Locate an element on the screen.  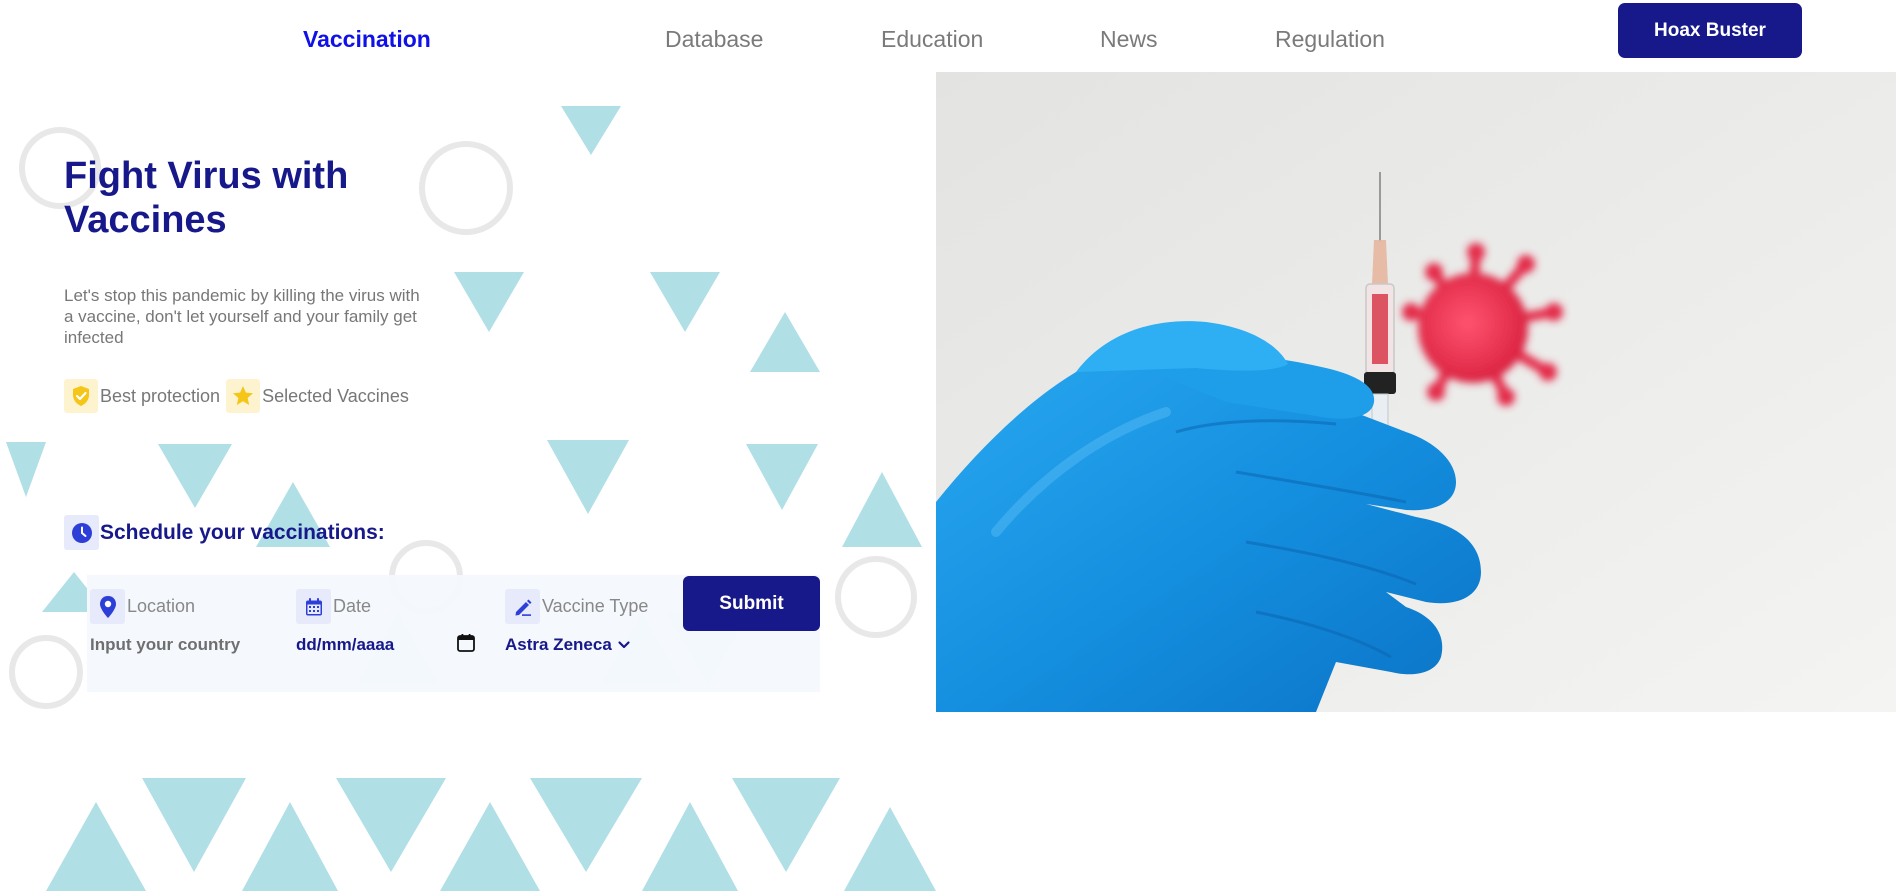
vaccine-type-label: Vaccine Type is located at coordinates (595, 606).